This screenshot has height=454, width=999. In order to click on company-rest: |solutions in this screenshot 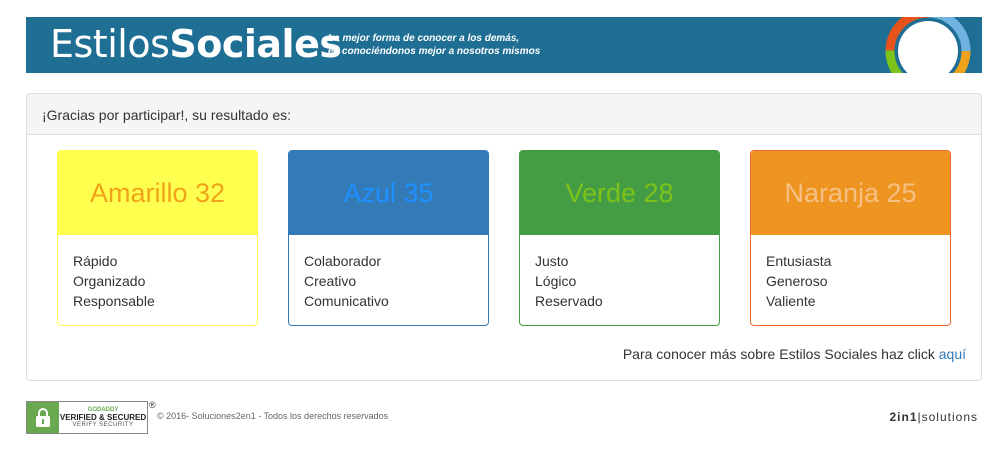, I will do `click(947, 417)`.